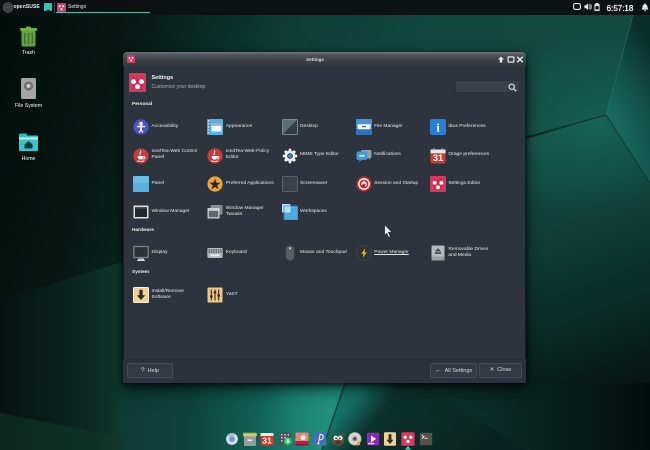 The width and height of the screenshot is (650, 450). What do you see at coordinates (620, 8) in the screenshot?
I see `svg-text: 6:57:18` at bounding box center [620, 8].